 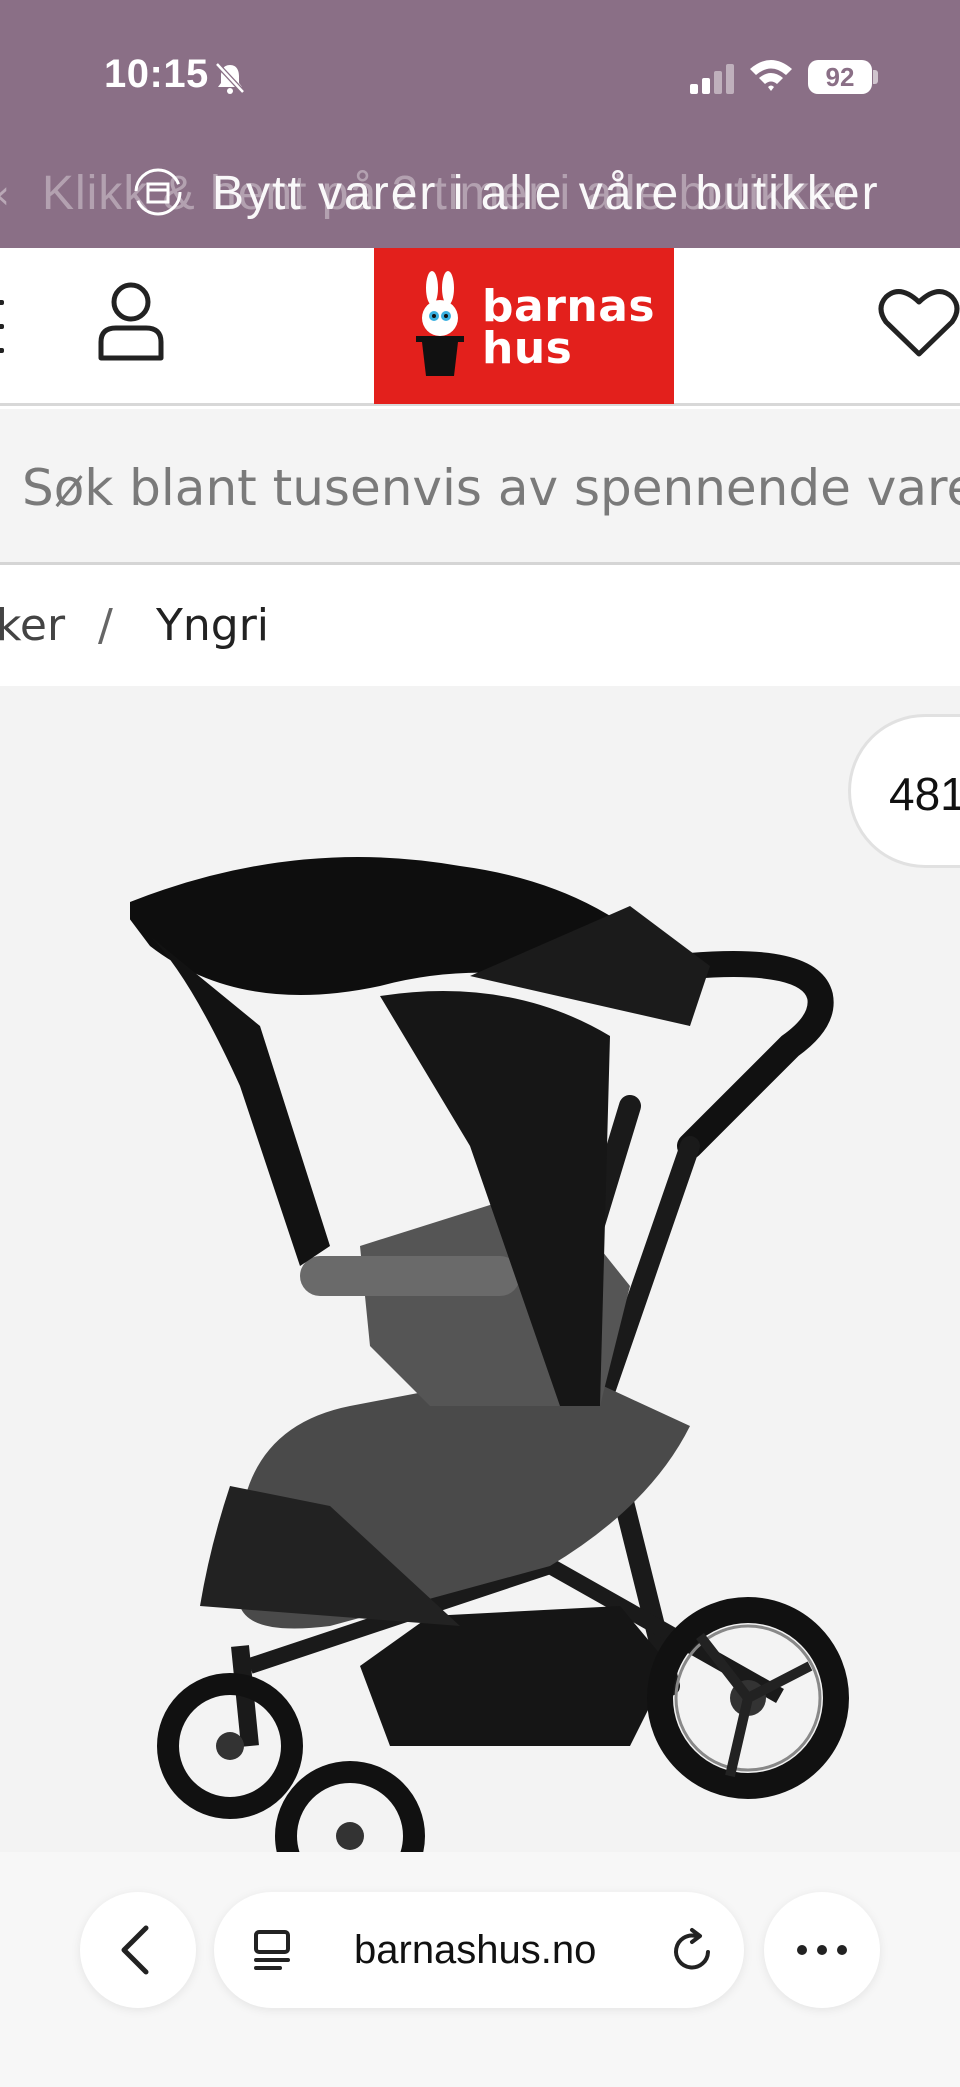 What do you see at coordinates (440, 323) in the screenshot?
I see `bunny-logo-icon` at bounding box center [440, 323].